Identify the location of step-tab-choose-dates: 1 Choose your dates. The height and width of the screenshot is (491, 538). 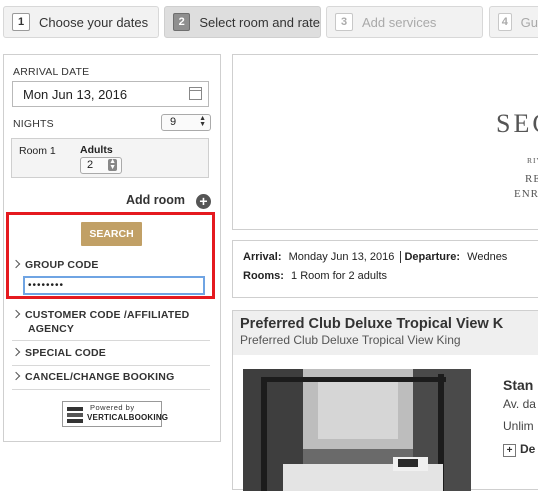
(81, 22).